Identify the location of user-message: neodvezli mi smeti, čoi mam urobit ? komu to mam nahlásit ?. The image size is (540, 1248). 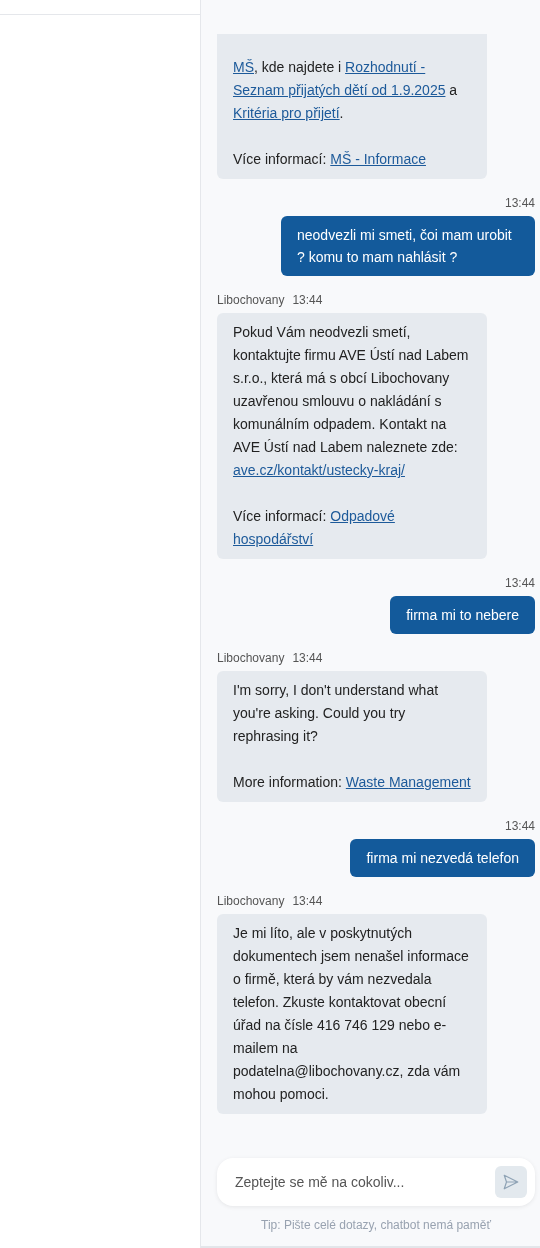
(408, 246).